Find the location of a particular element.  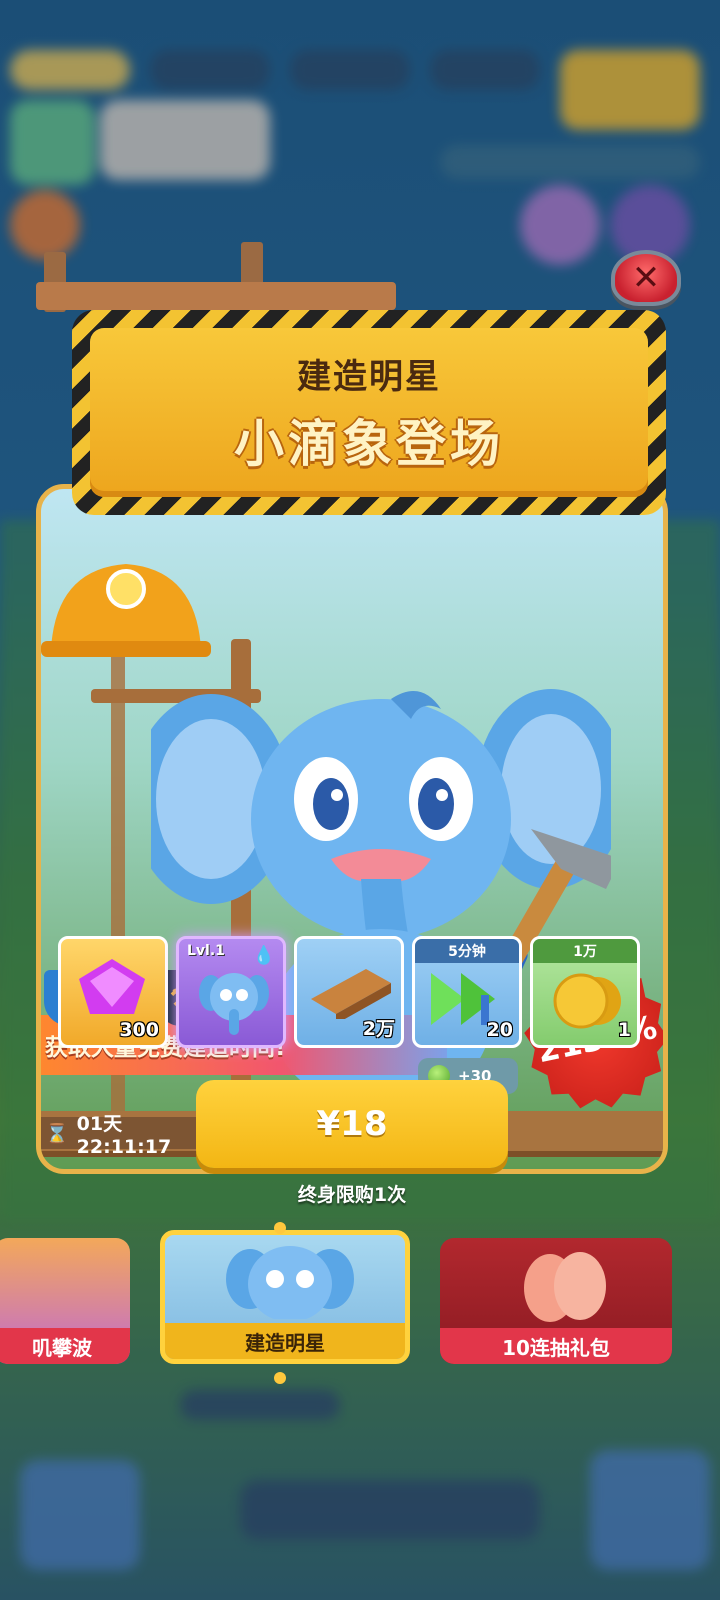

reward-tag: 1万 is located at coordinates (585, 951).